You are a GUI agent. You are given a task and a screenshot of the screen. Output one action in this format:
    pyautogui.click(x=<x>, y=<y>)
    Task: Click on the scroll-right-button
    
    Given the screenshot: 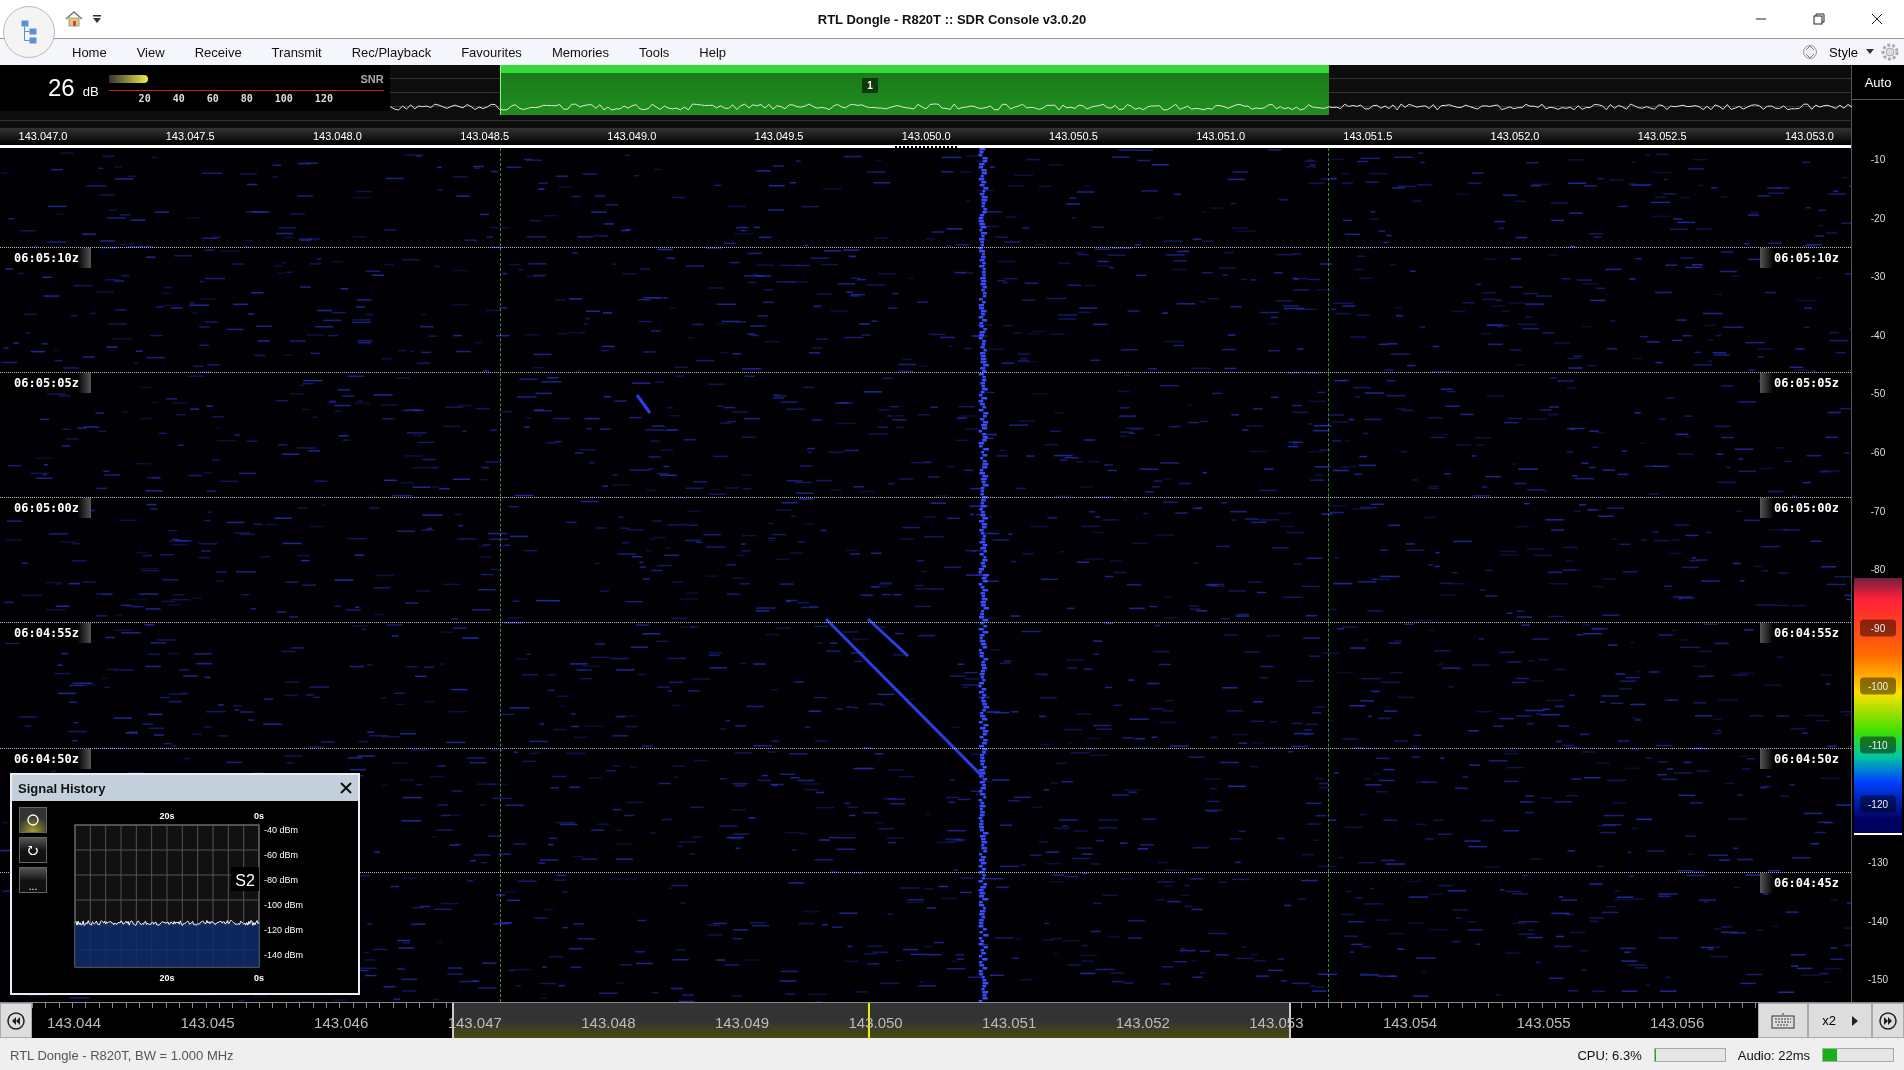 What is the action you would take?
    pyautogui.click(x=1888, y=1020)
    